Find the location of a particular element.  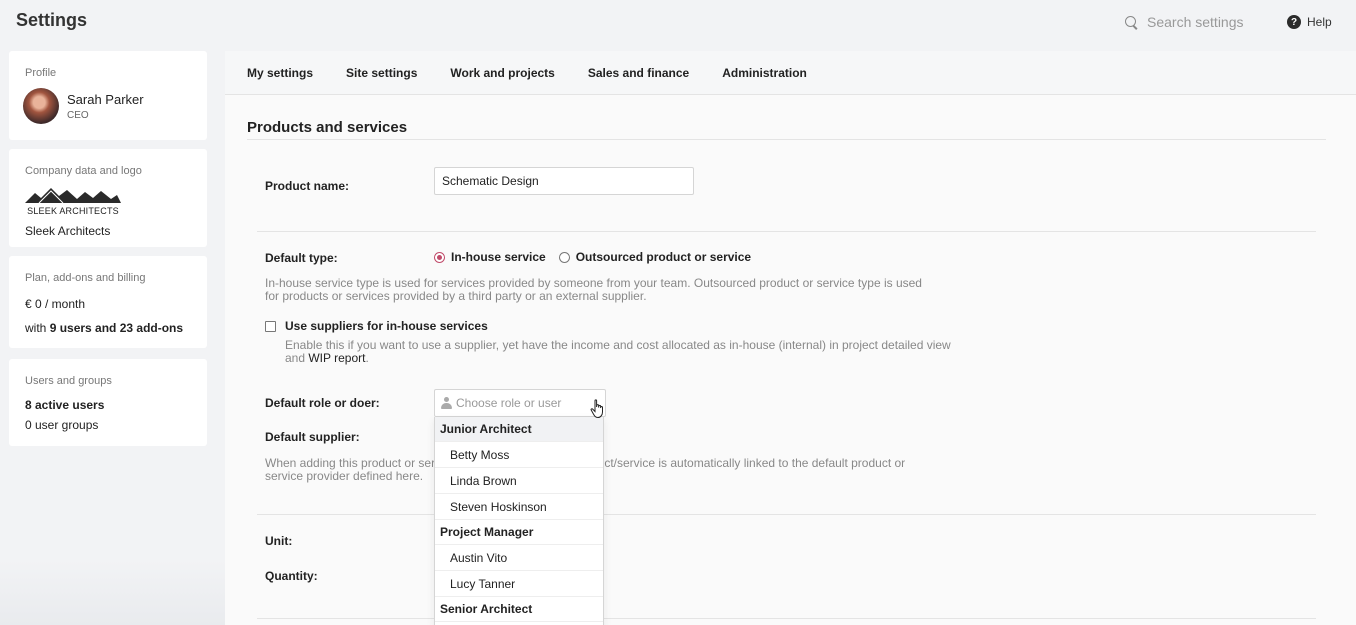

dropdown-option: Betty Moss is located at coordinates (519, 455).